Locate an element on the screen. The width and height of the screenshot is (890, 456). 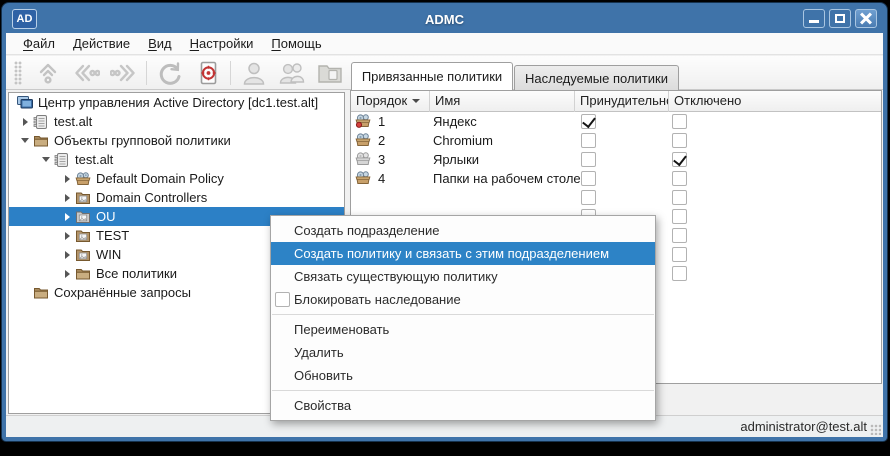
column-header-forced: Принудительно is located at coordinates (622, 101).